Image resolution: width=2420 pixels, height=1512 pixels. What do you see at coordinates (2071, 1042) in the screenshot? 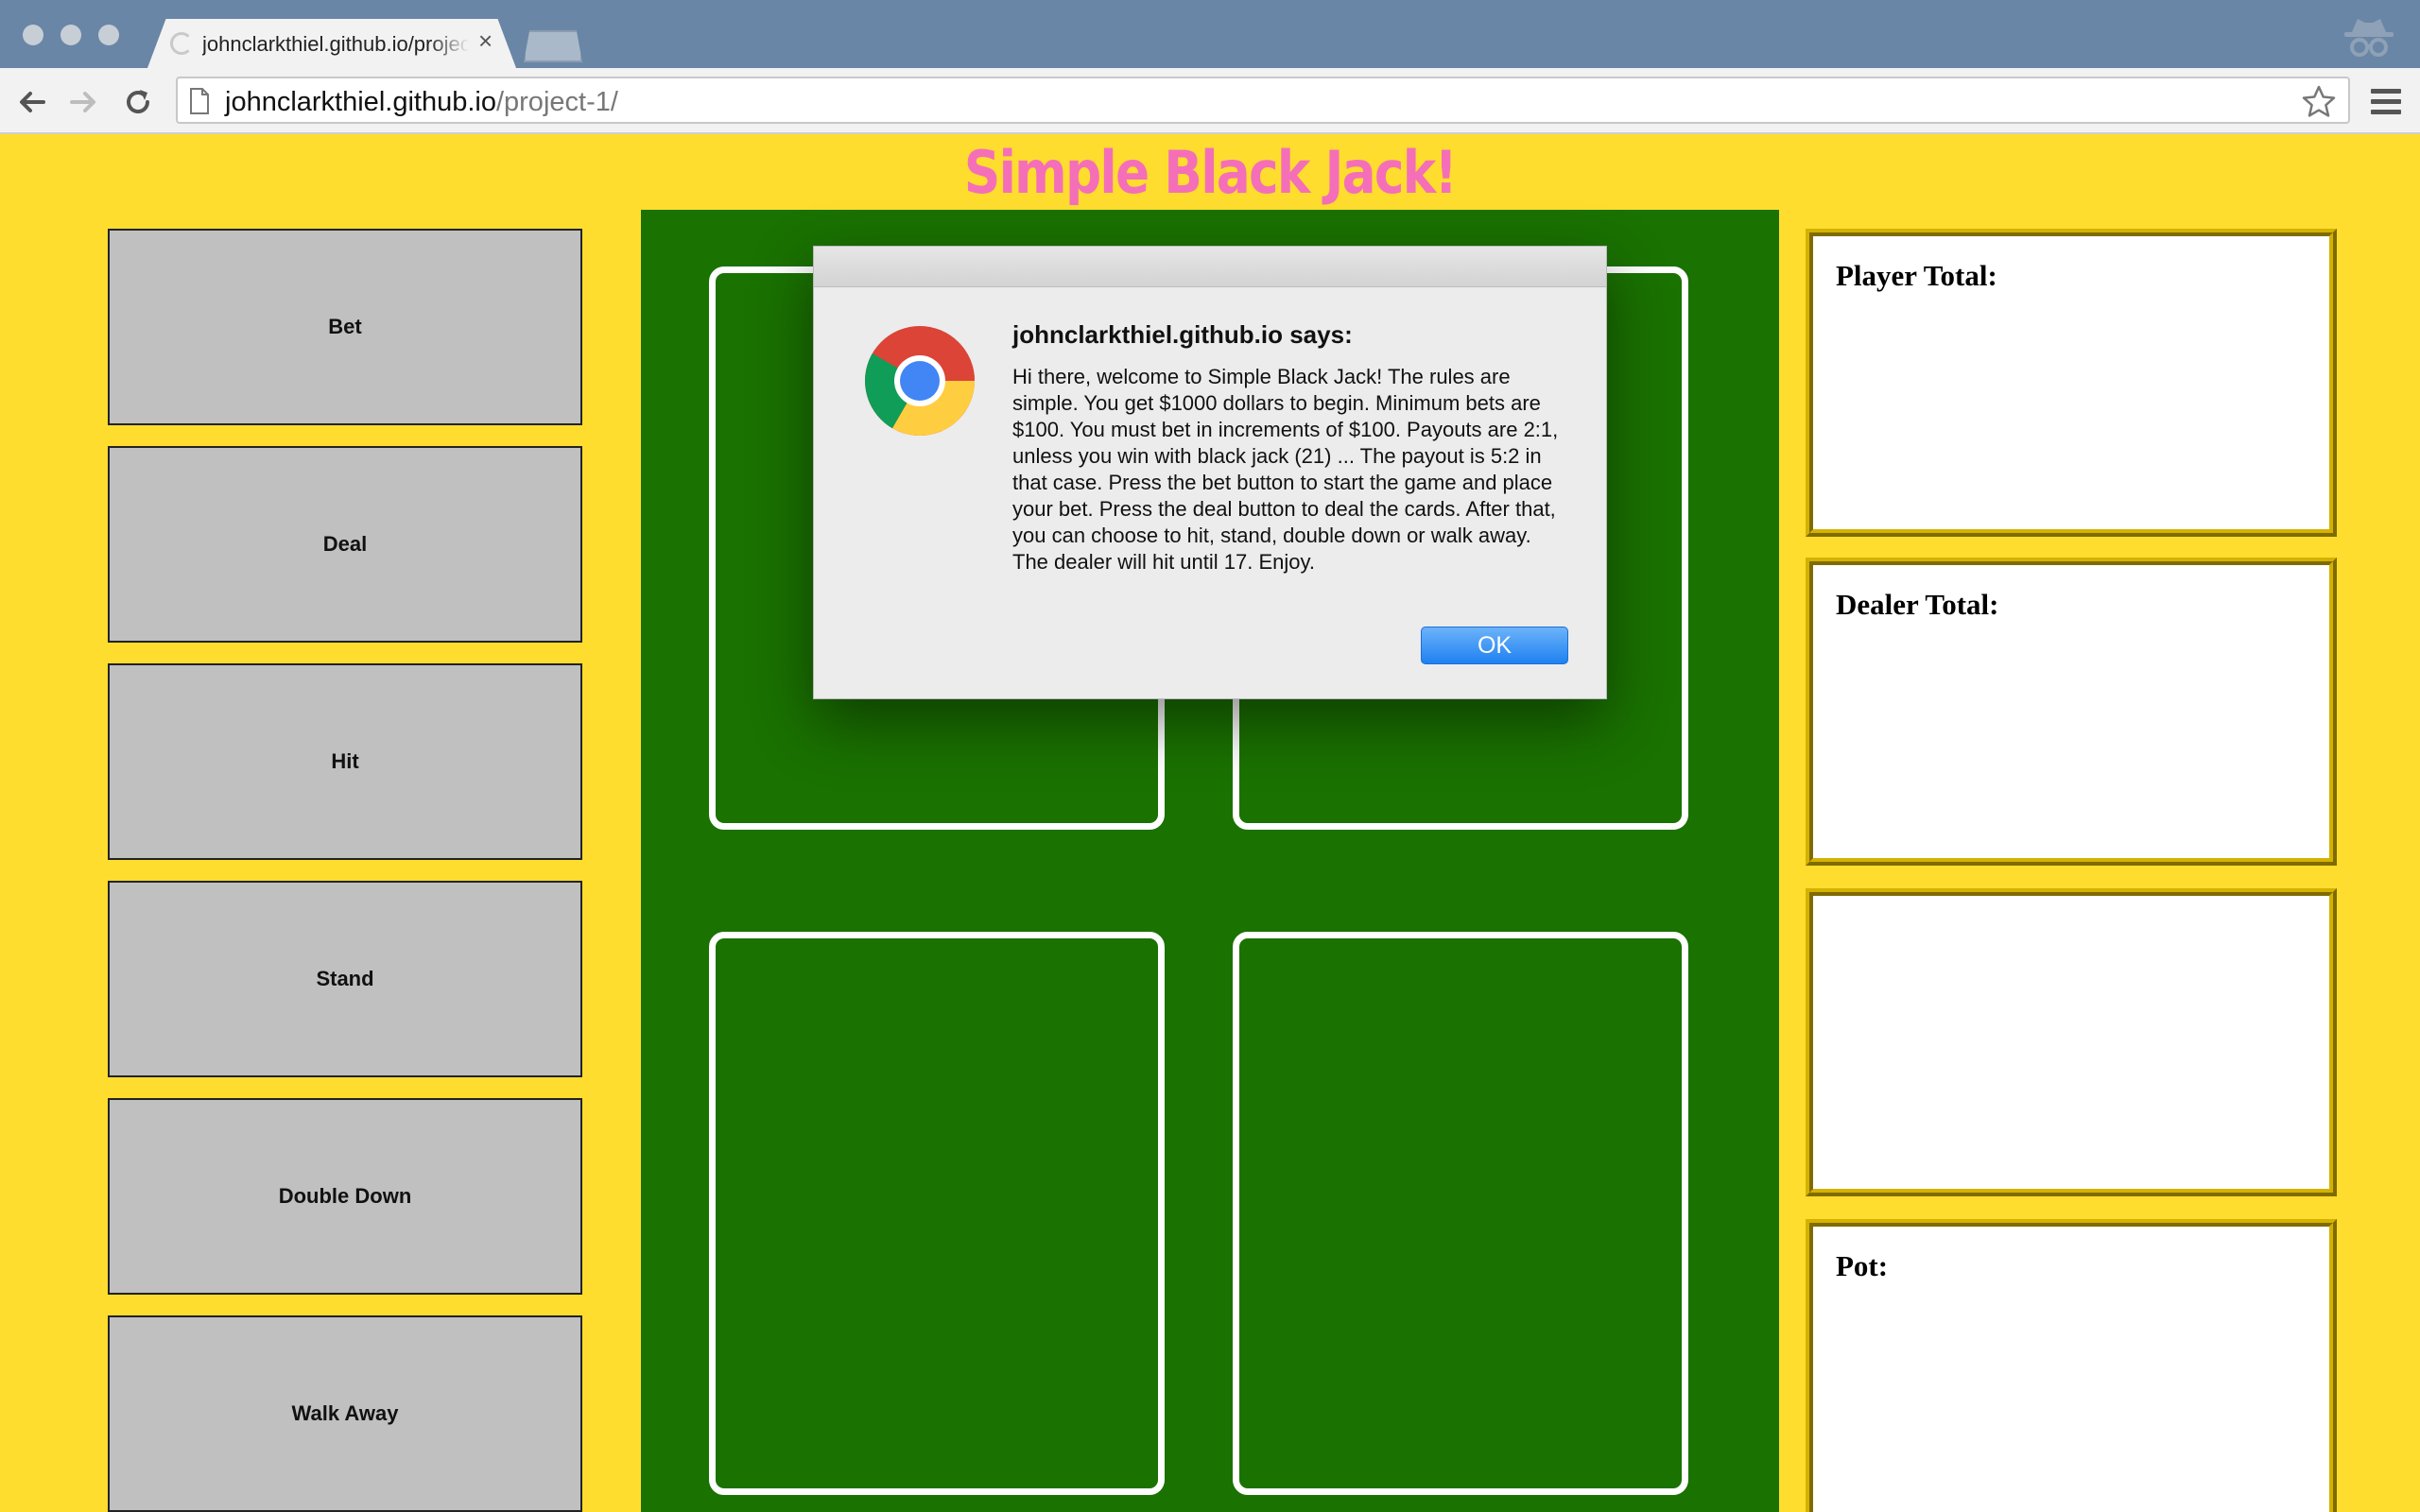
I see `message-box` at bounding box center [2071, 1042].